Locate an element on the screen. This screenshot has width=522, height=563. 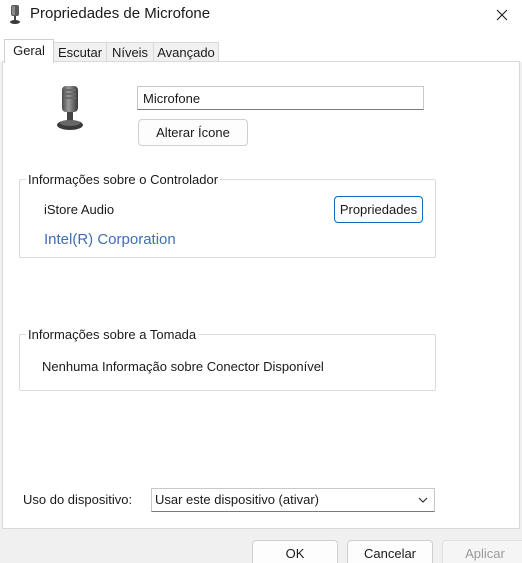
window-title: Propriedades de Microfone is located at coordinates (120, 13).